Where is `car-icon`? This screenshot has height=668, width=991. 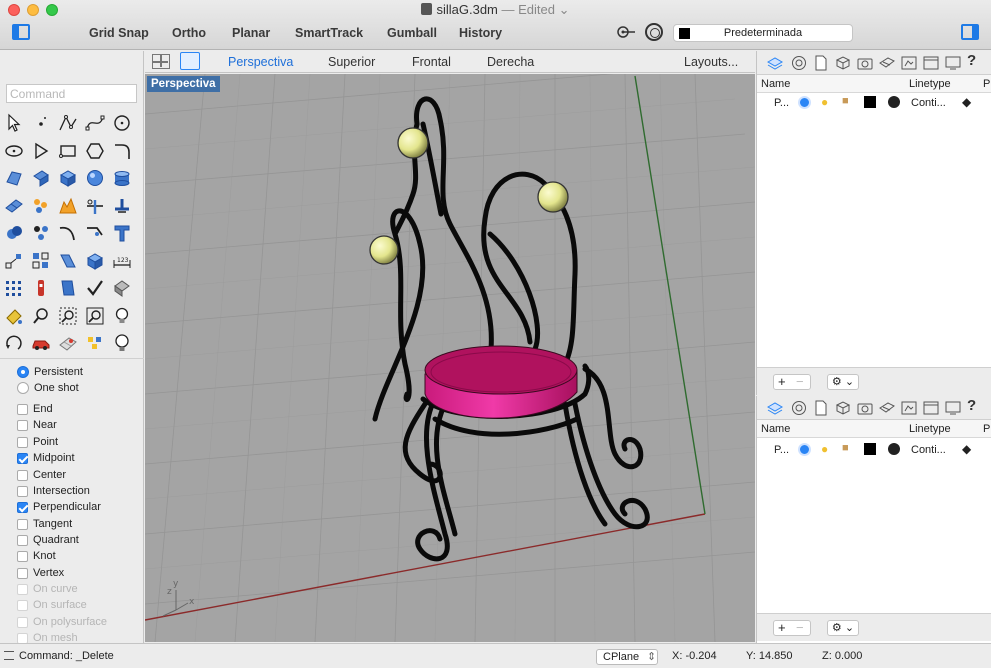
car-icon is located at coordinates (41, 343).